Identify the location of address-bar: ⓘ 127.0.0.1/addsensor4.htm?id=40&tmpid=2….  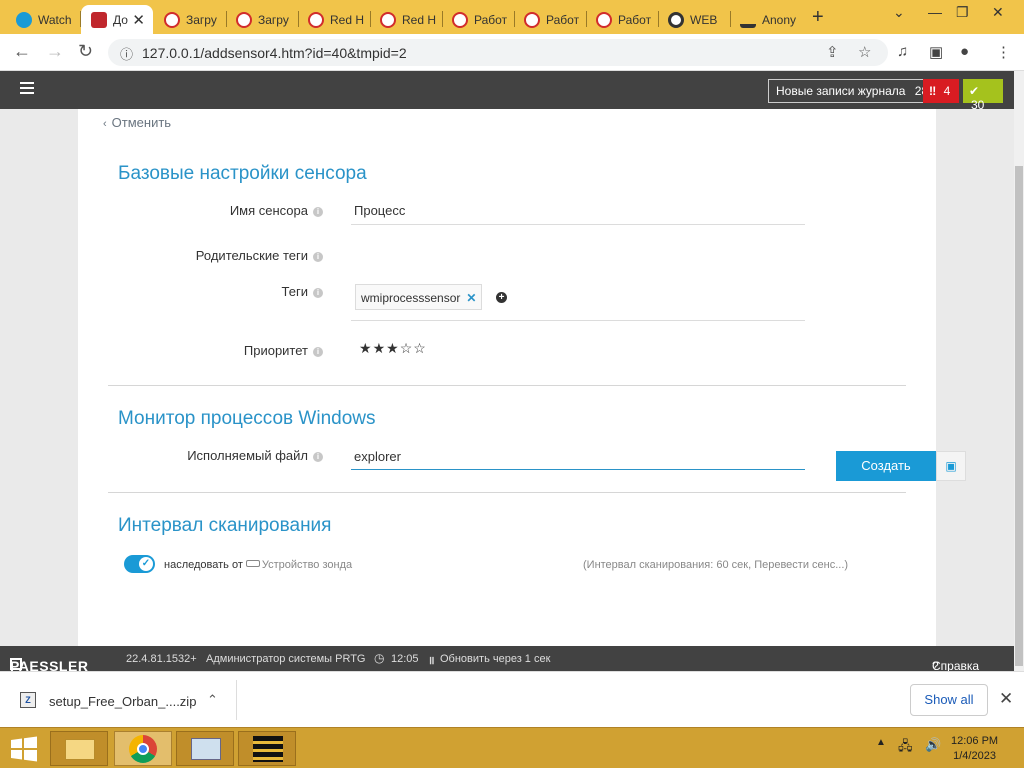
(498, 52).